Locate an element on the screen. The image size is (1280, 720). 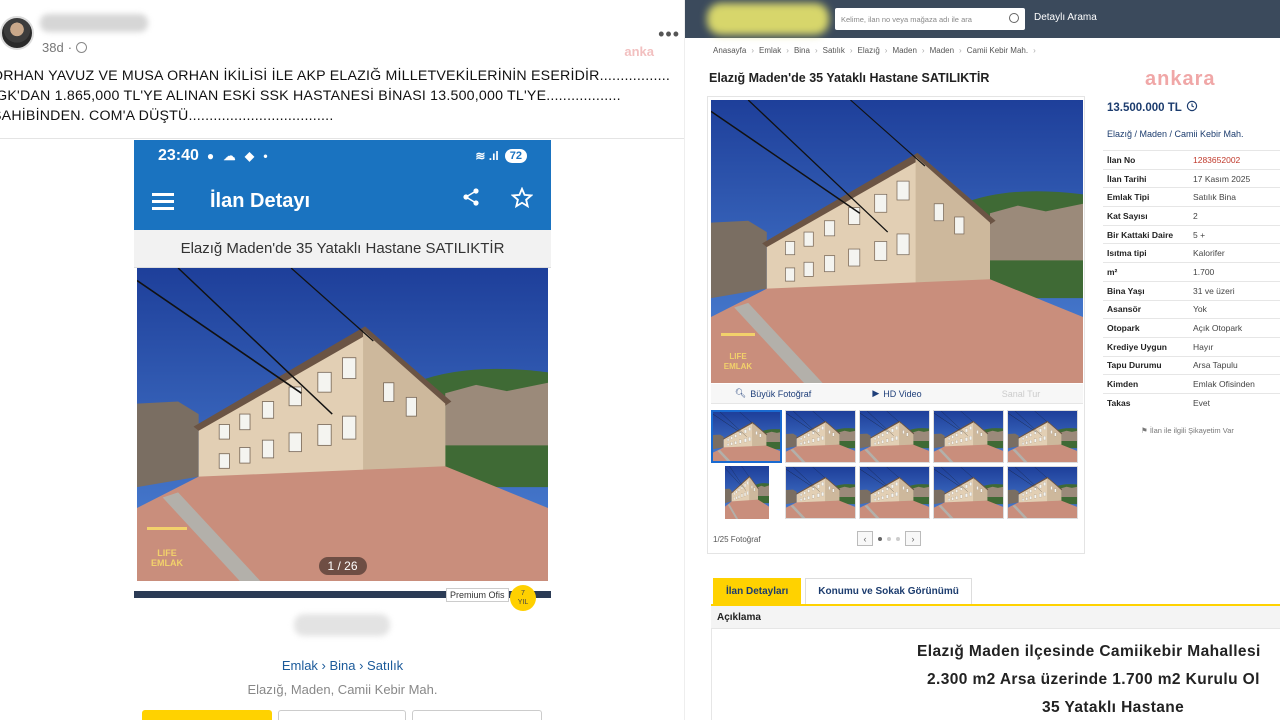
hd-video-button: ▶ HD Video is located at coordinates (897, 393).